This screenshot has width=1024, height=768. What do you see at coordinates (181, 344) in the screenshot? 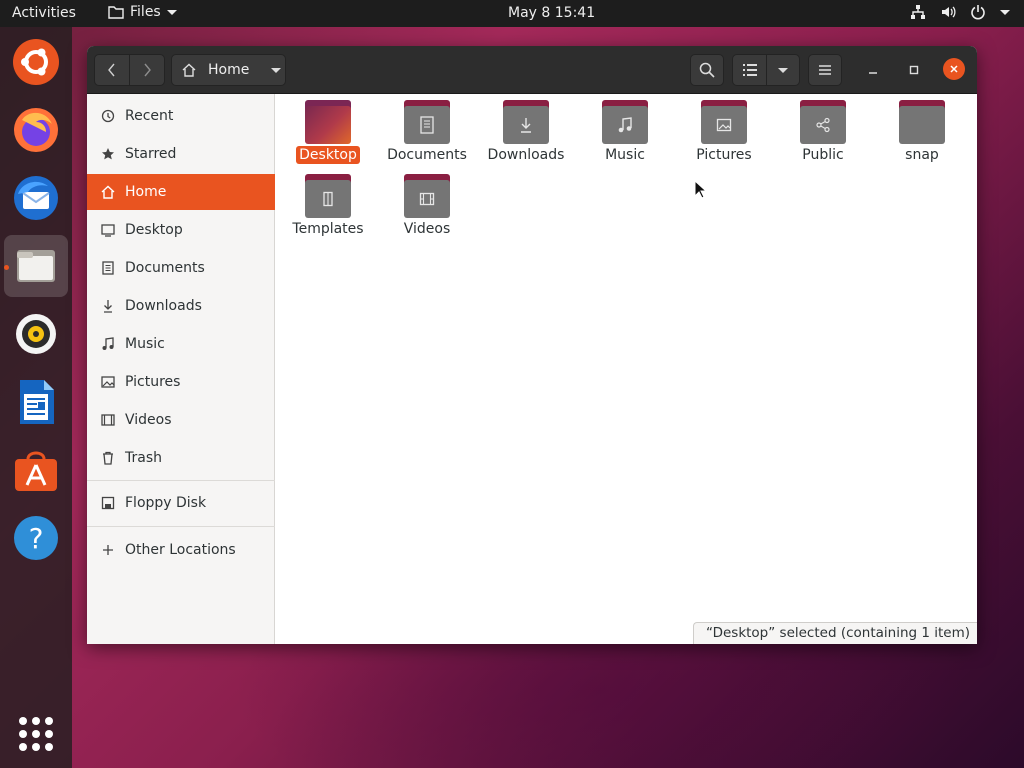
I see `sidebar-item-music: Music` at bounding box center [181, 344].